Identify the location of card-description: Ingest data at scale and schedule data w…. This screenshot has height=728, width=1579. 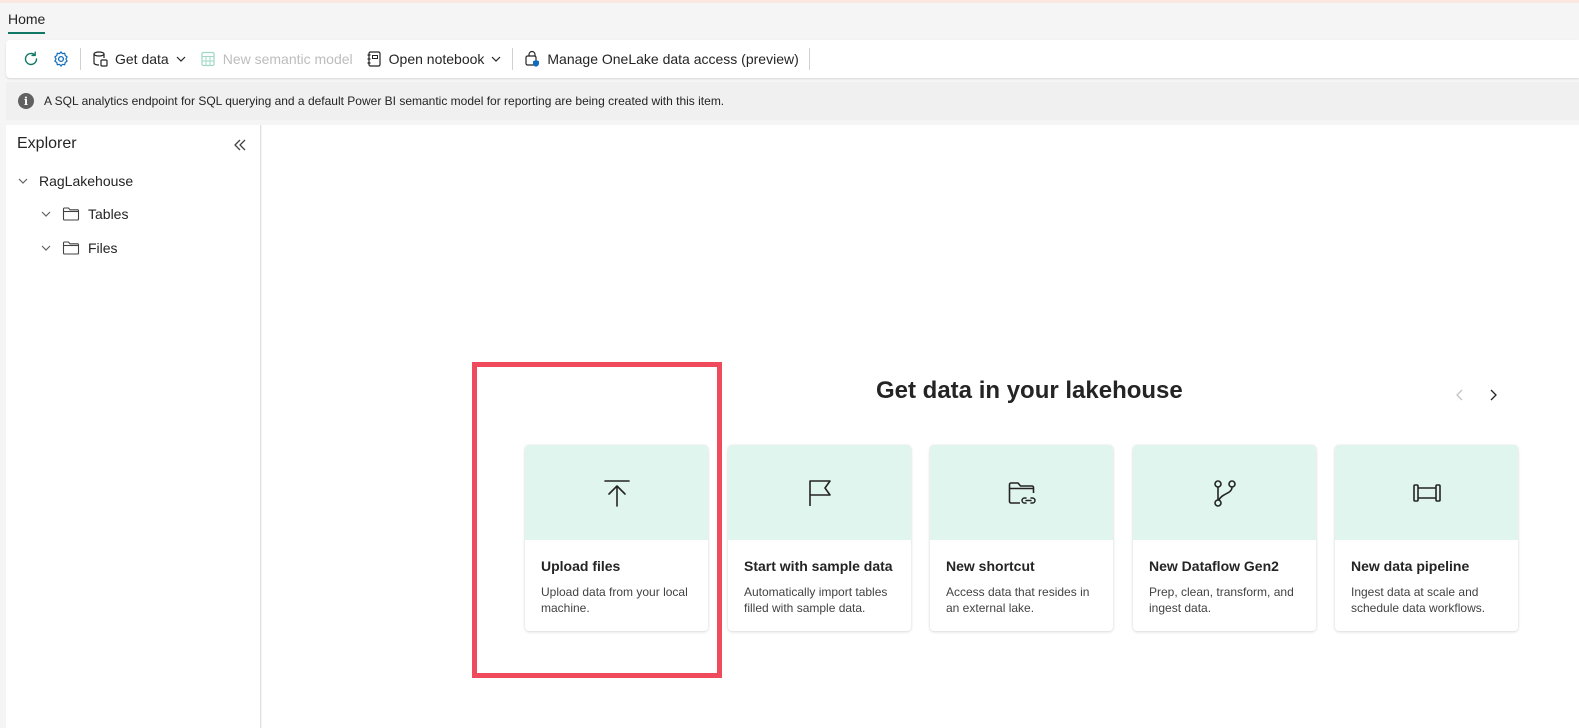
(1418, 600).